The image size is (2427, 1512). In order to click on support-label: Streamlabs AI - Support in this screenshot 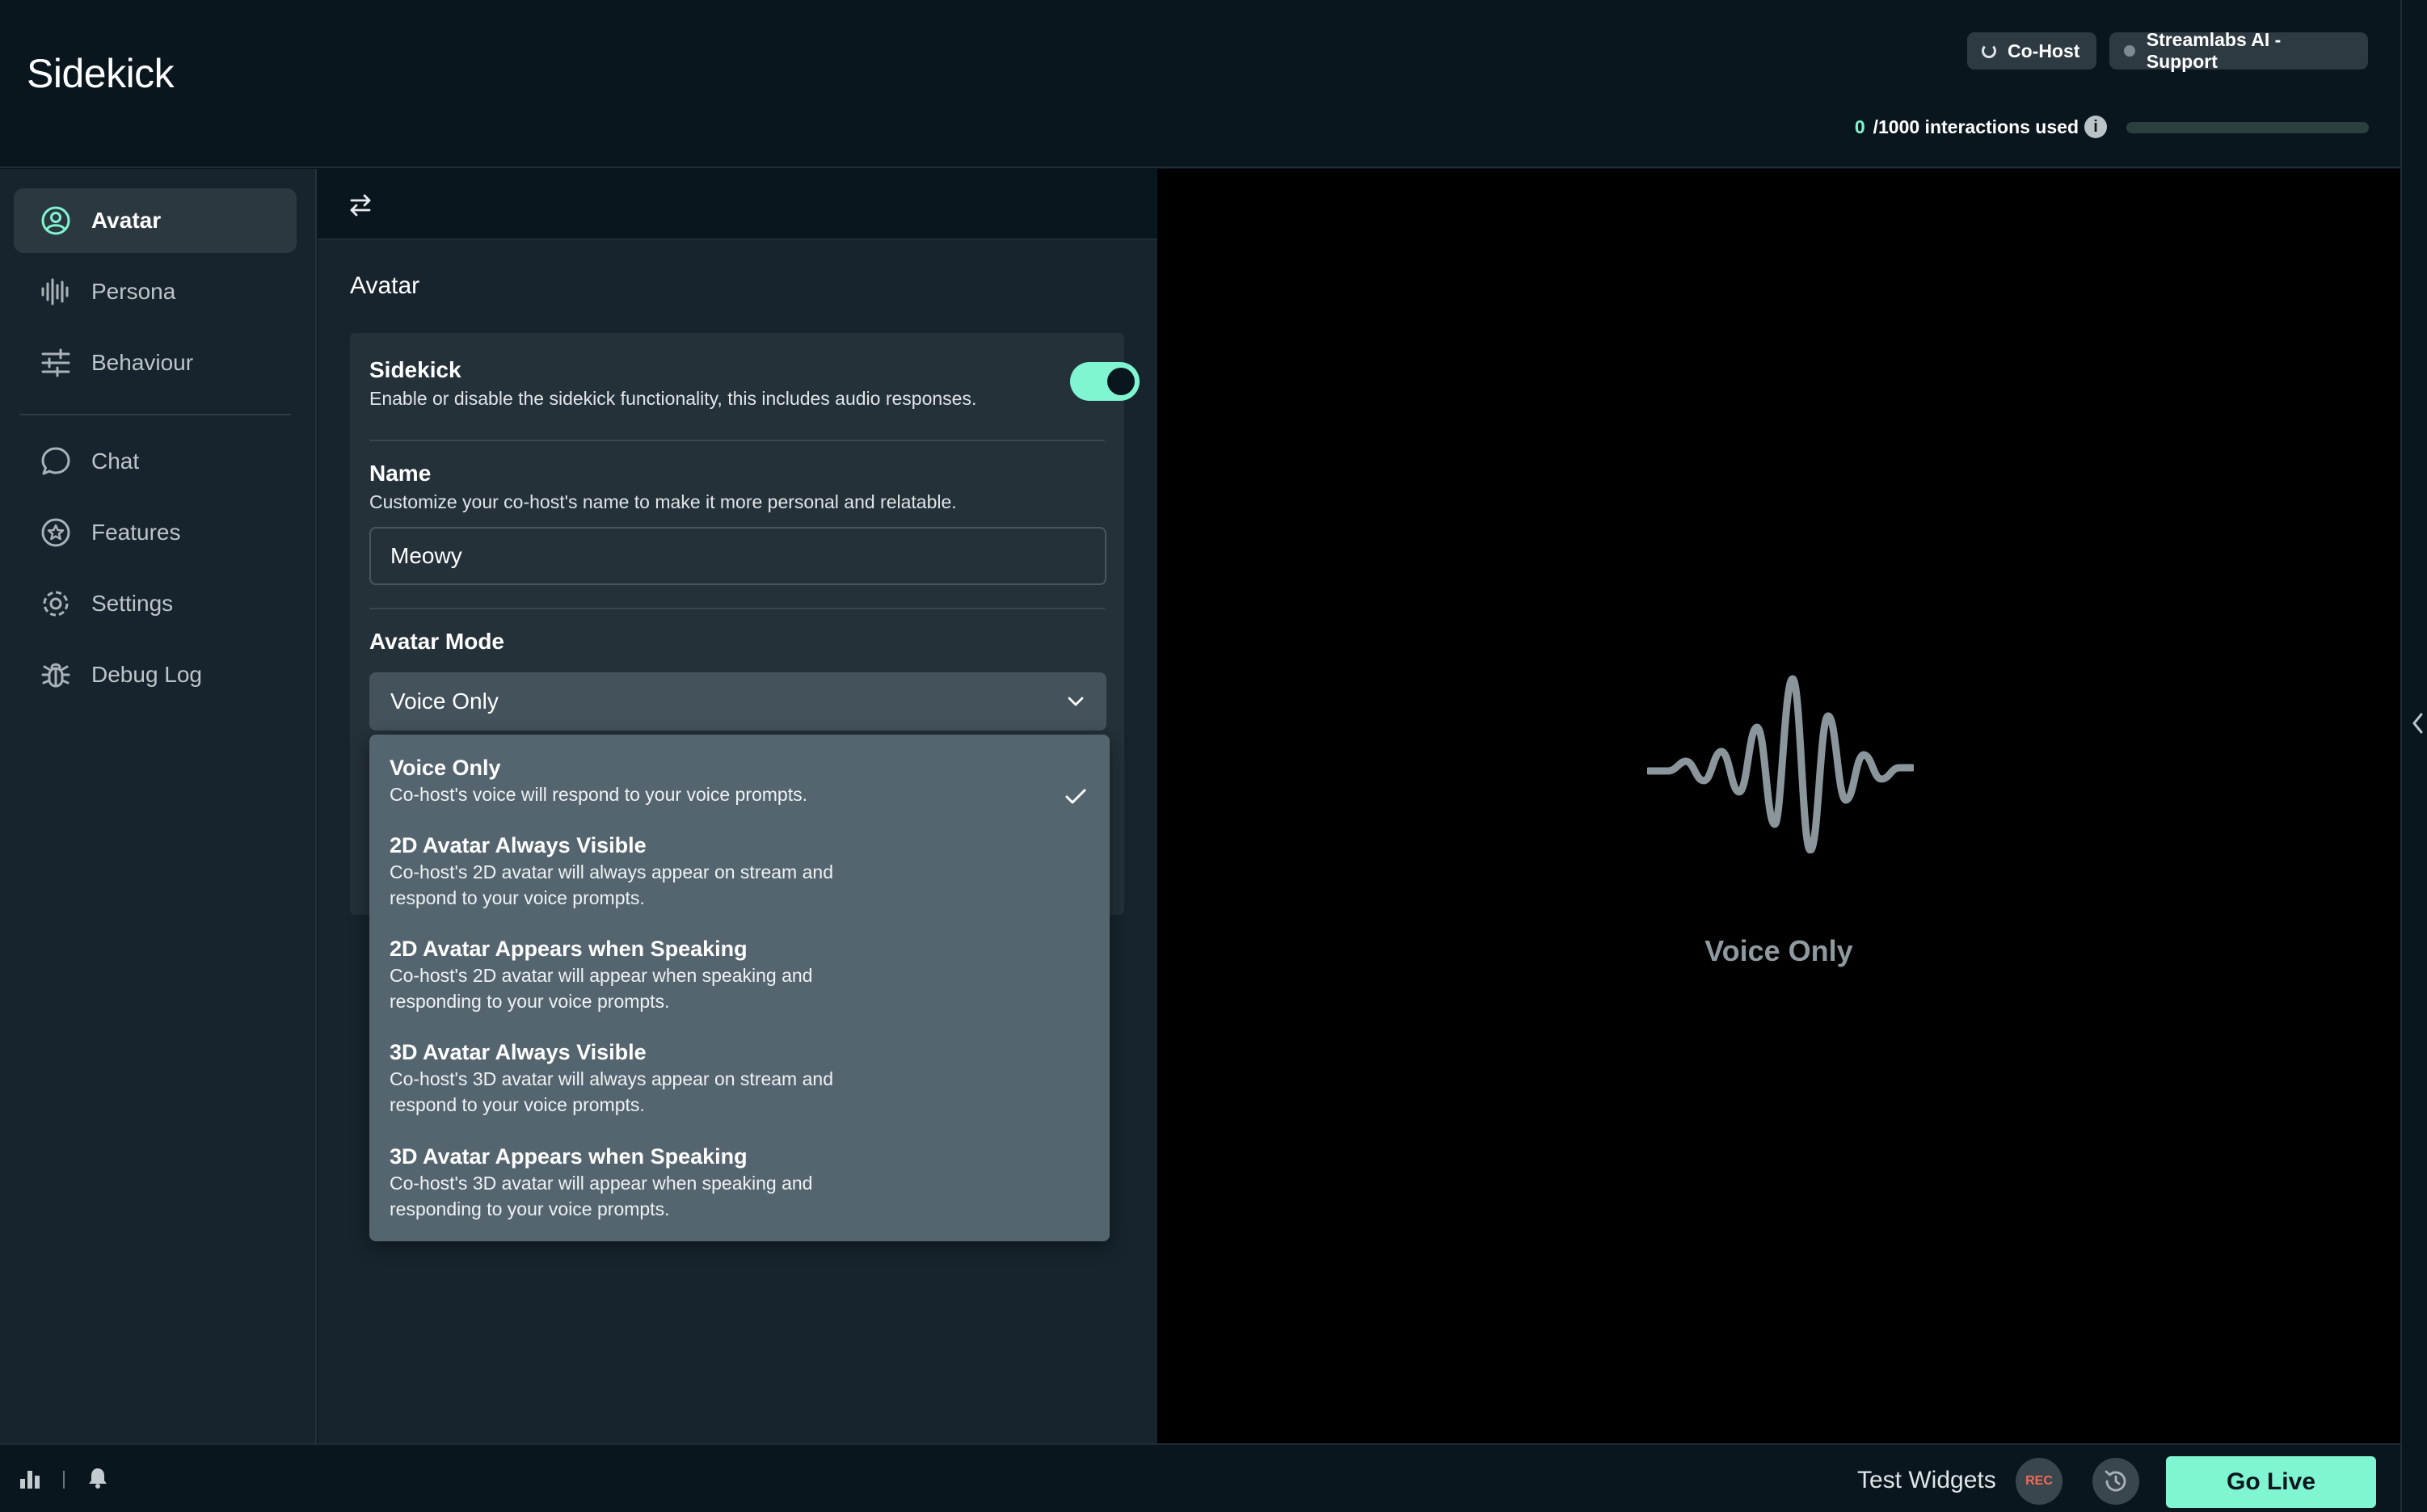, I will do `click(2214, 50)`.